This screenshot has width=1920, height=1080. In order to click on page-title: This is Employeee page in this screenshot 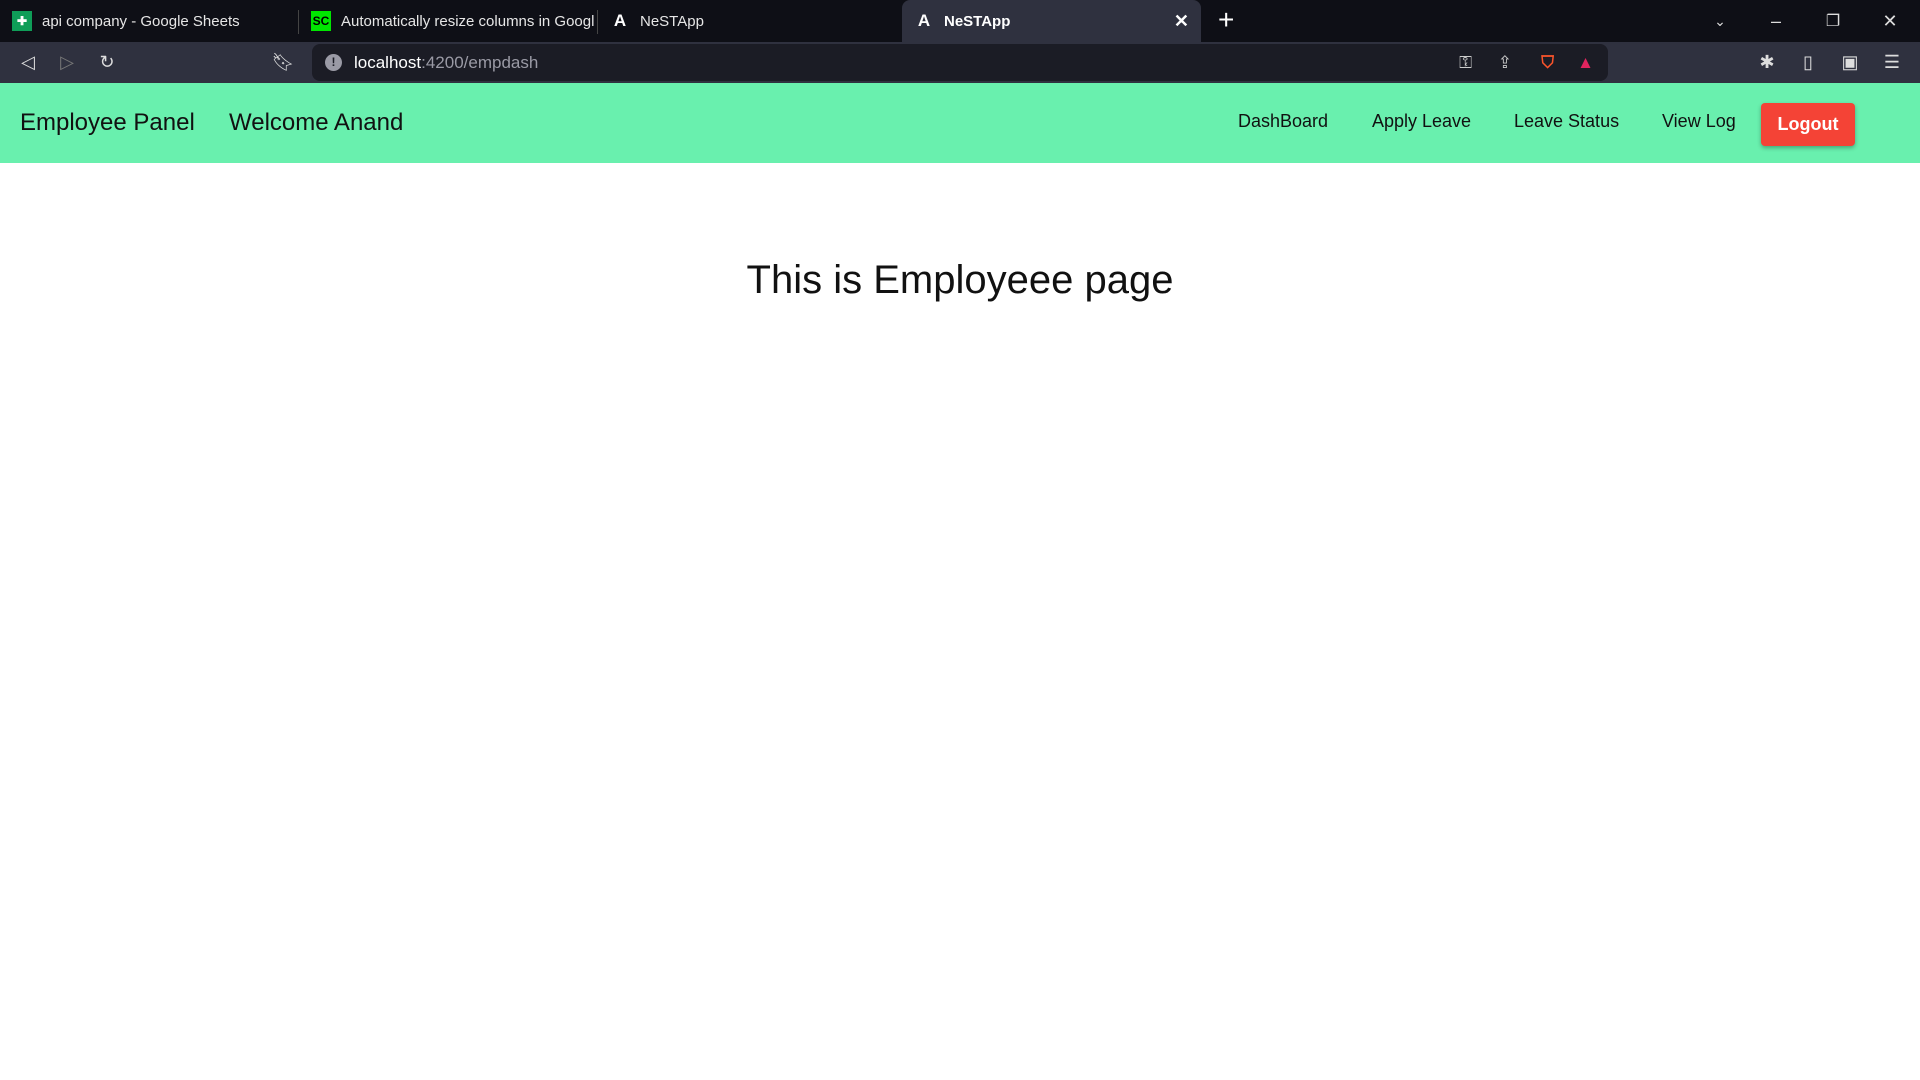, I will do `click(960, 280)`.